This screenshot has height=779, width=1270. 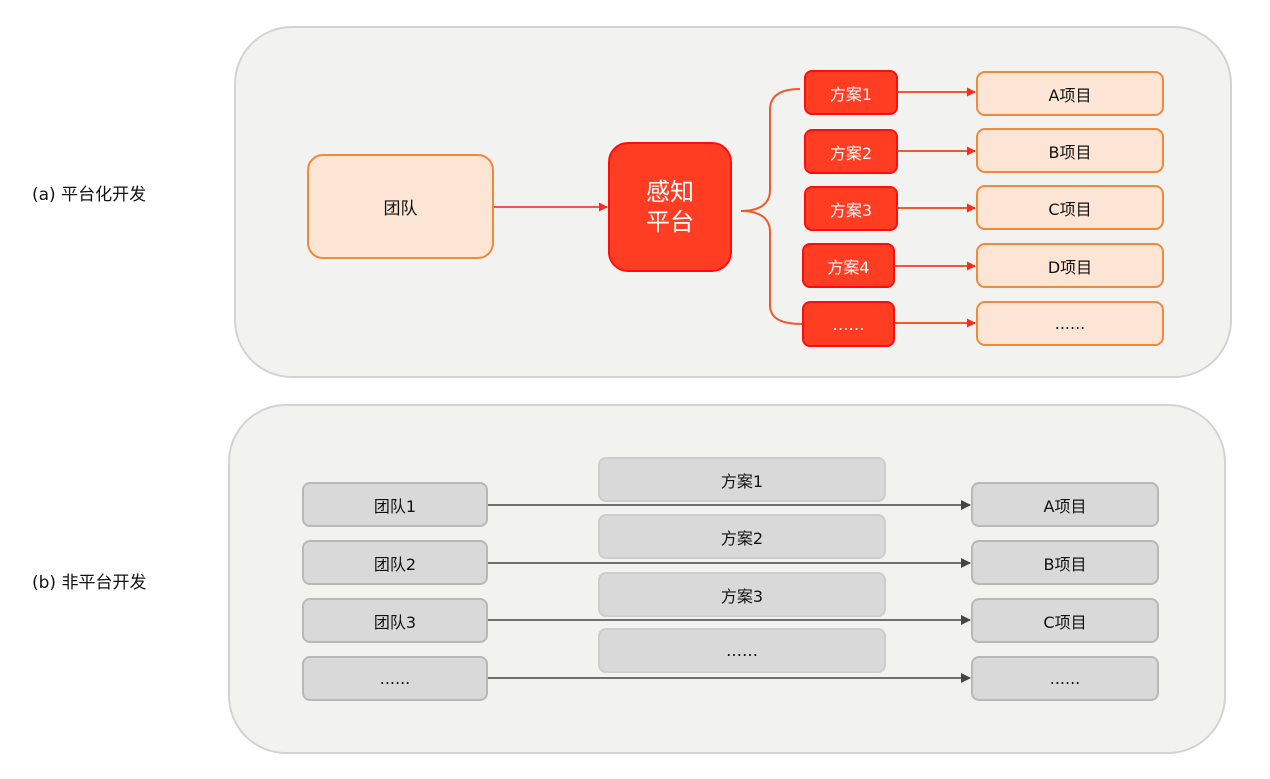 I want to click on project-node-b: B项目, so click(x=1070, y=150).